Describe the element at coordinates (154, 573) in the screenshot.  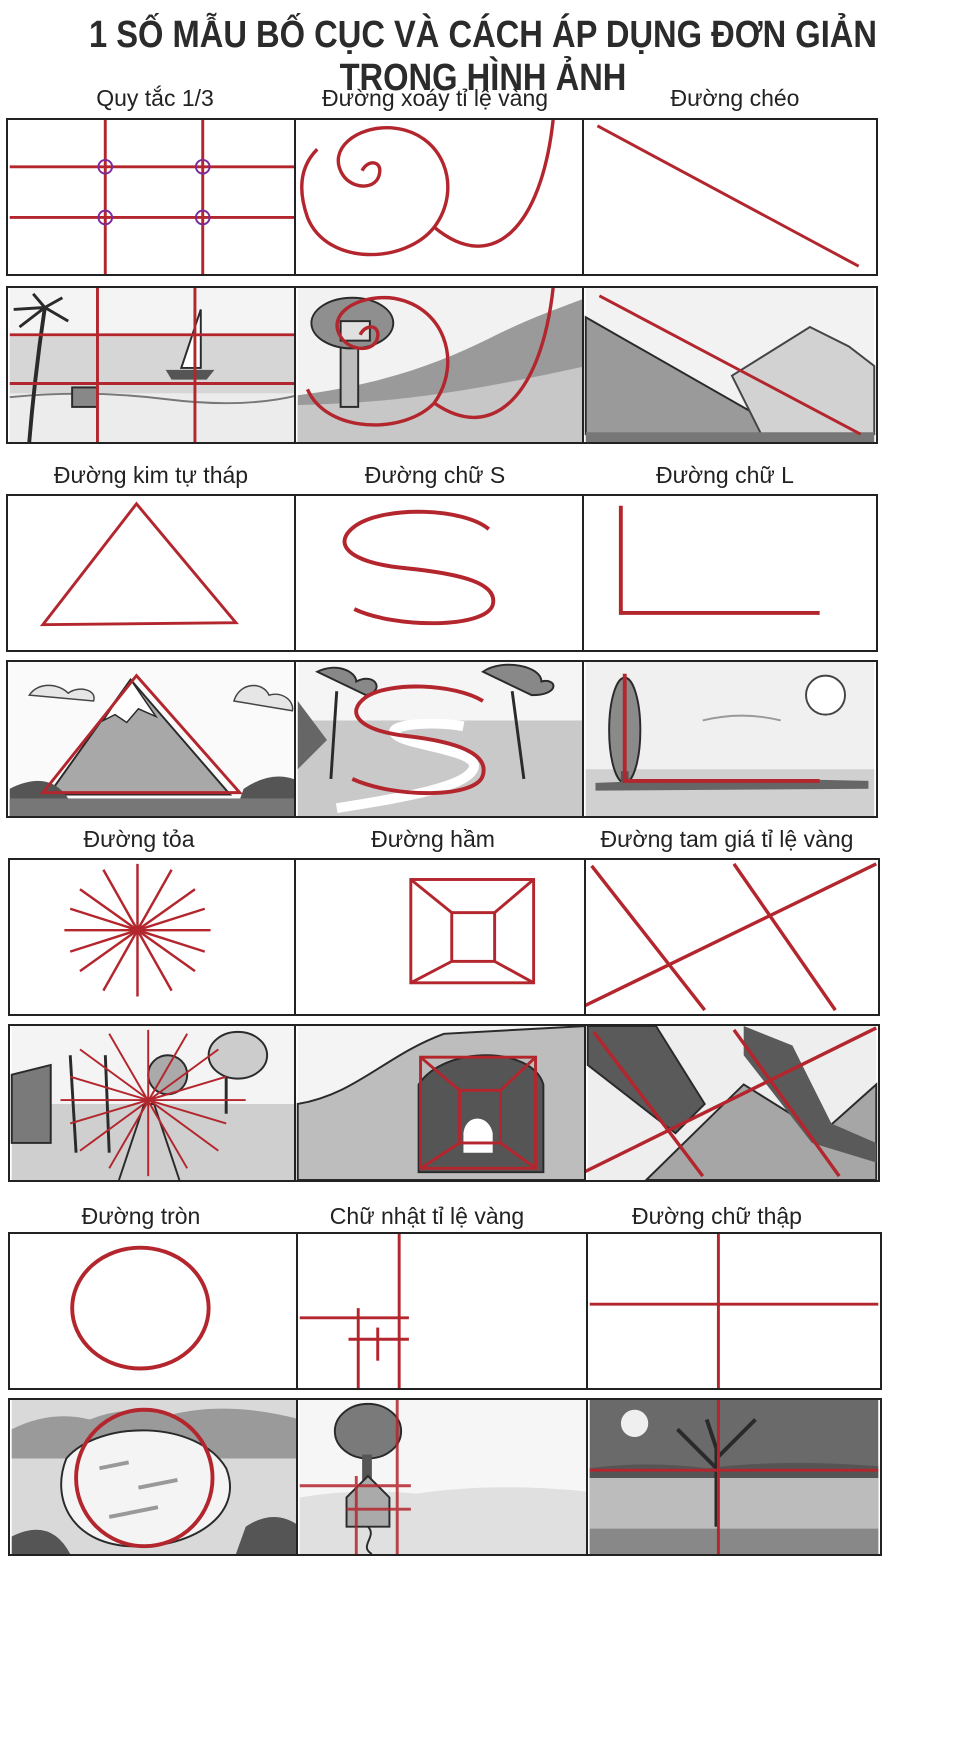
I see `pyramid-diagram` at that location.